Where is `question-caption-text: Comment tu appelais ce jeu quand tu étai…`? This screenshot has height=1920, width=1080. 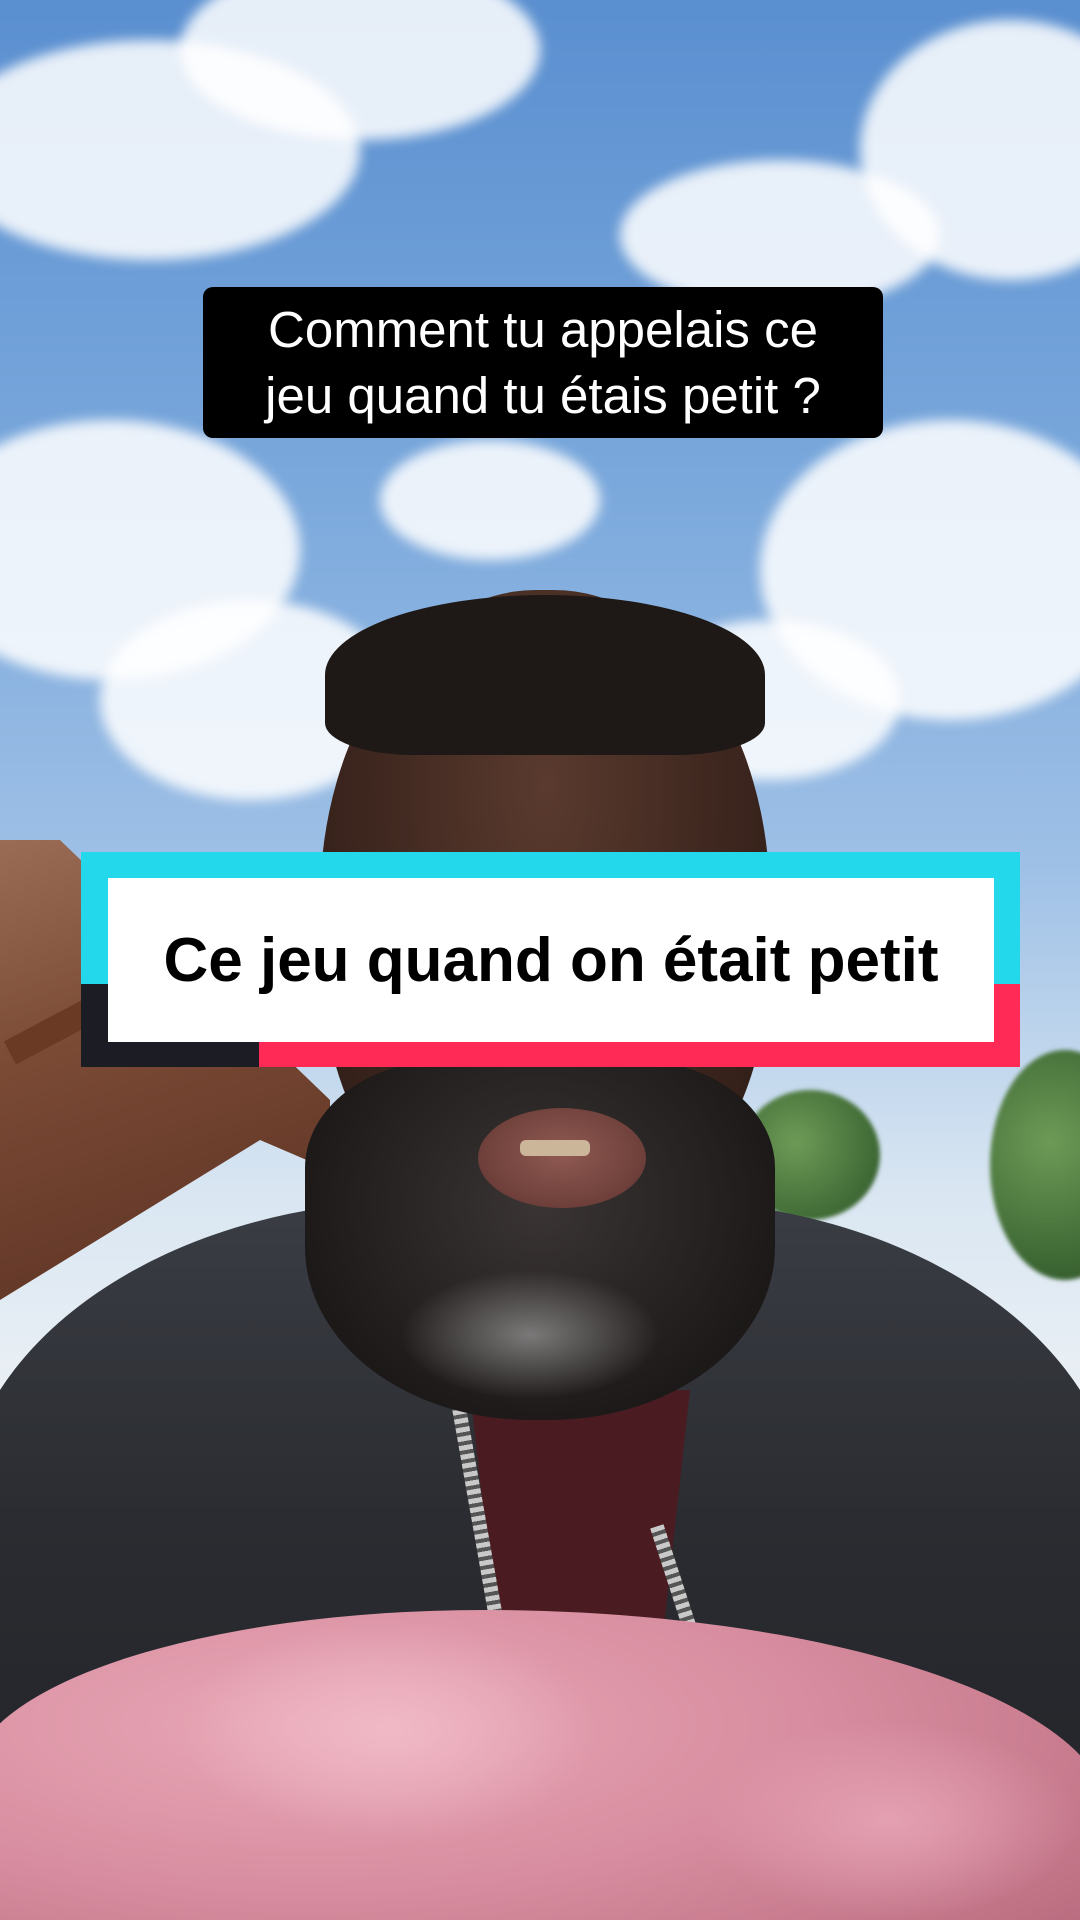
question-caption-text: Comment tu appelais ce jeu quand tu étai… is located at coordinates (543, 362).